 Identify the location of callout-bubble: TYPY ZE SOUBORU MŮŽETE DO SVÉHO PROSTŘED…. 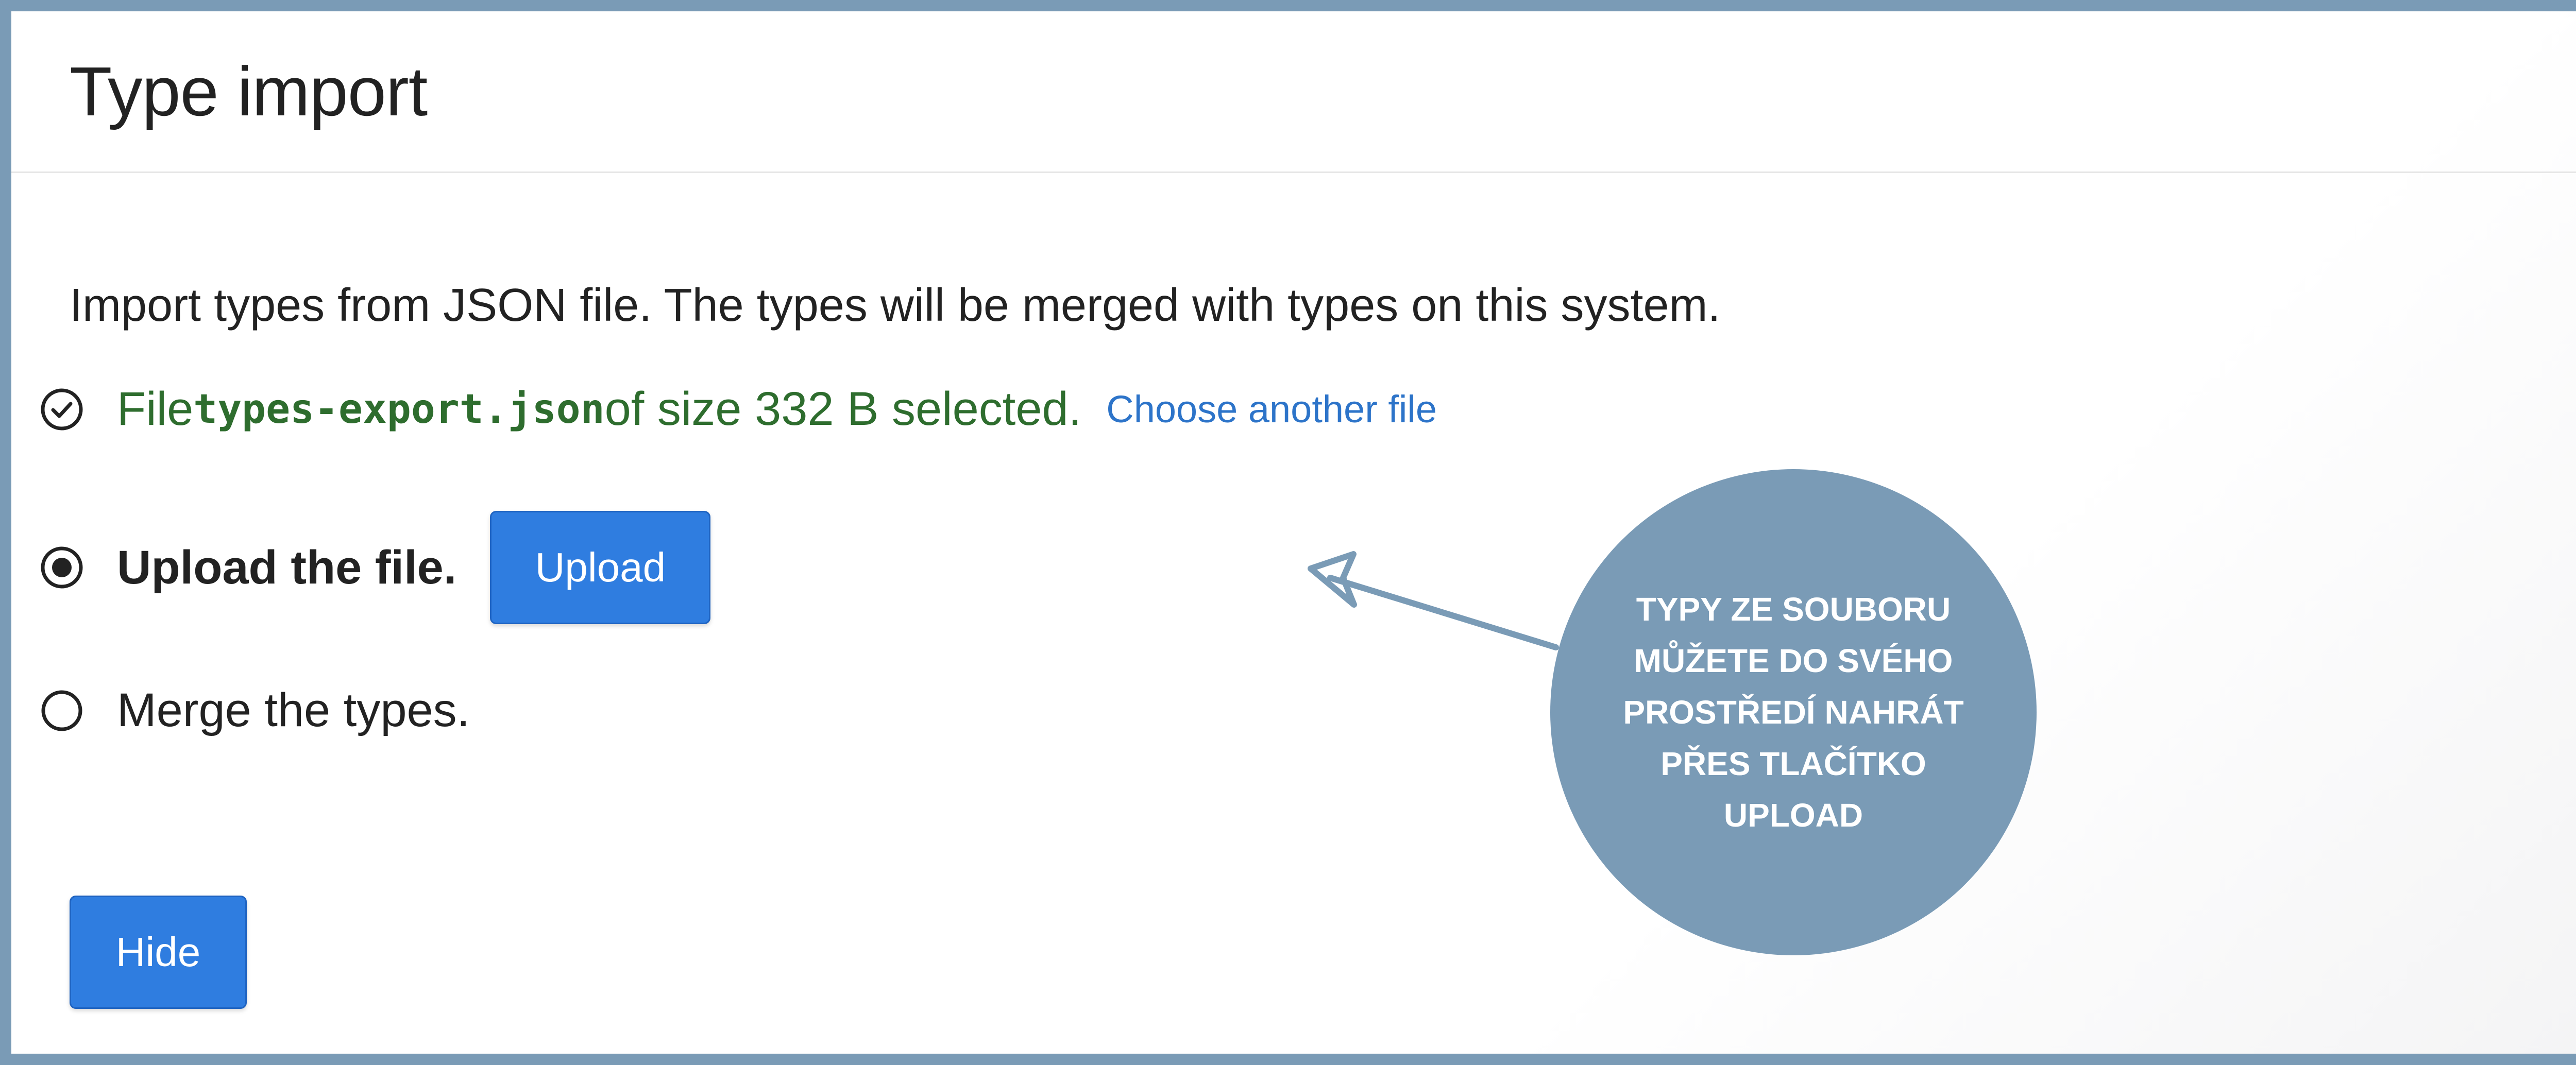
(1793, 712).